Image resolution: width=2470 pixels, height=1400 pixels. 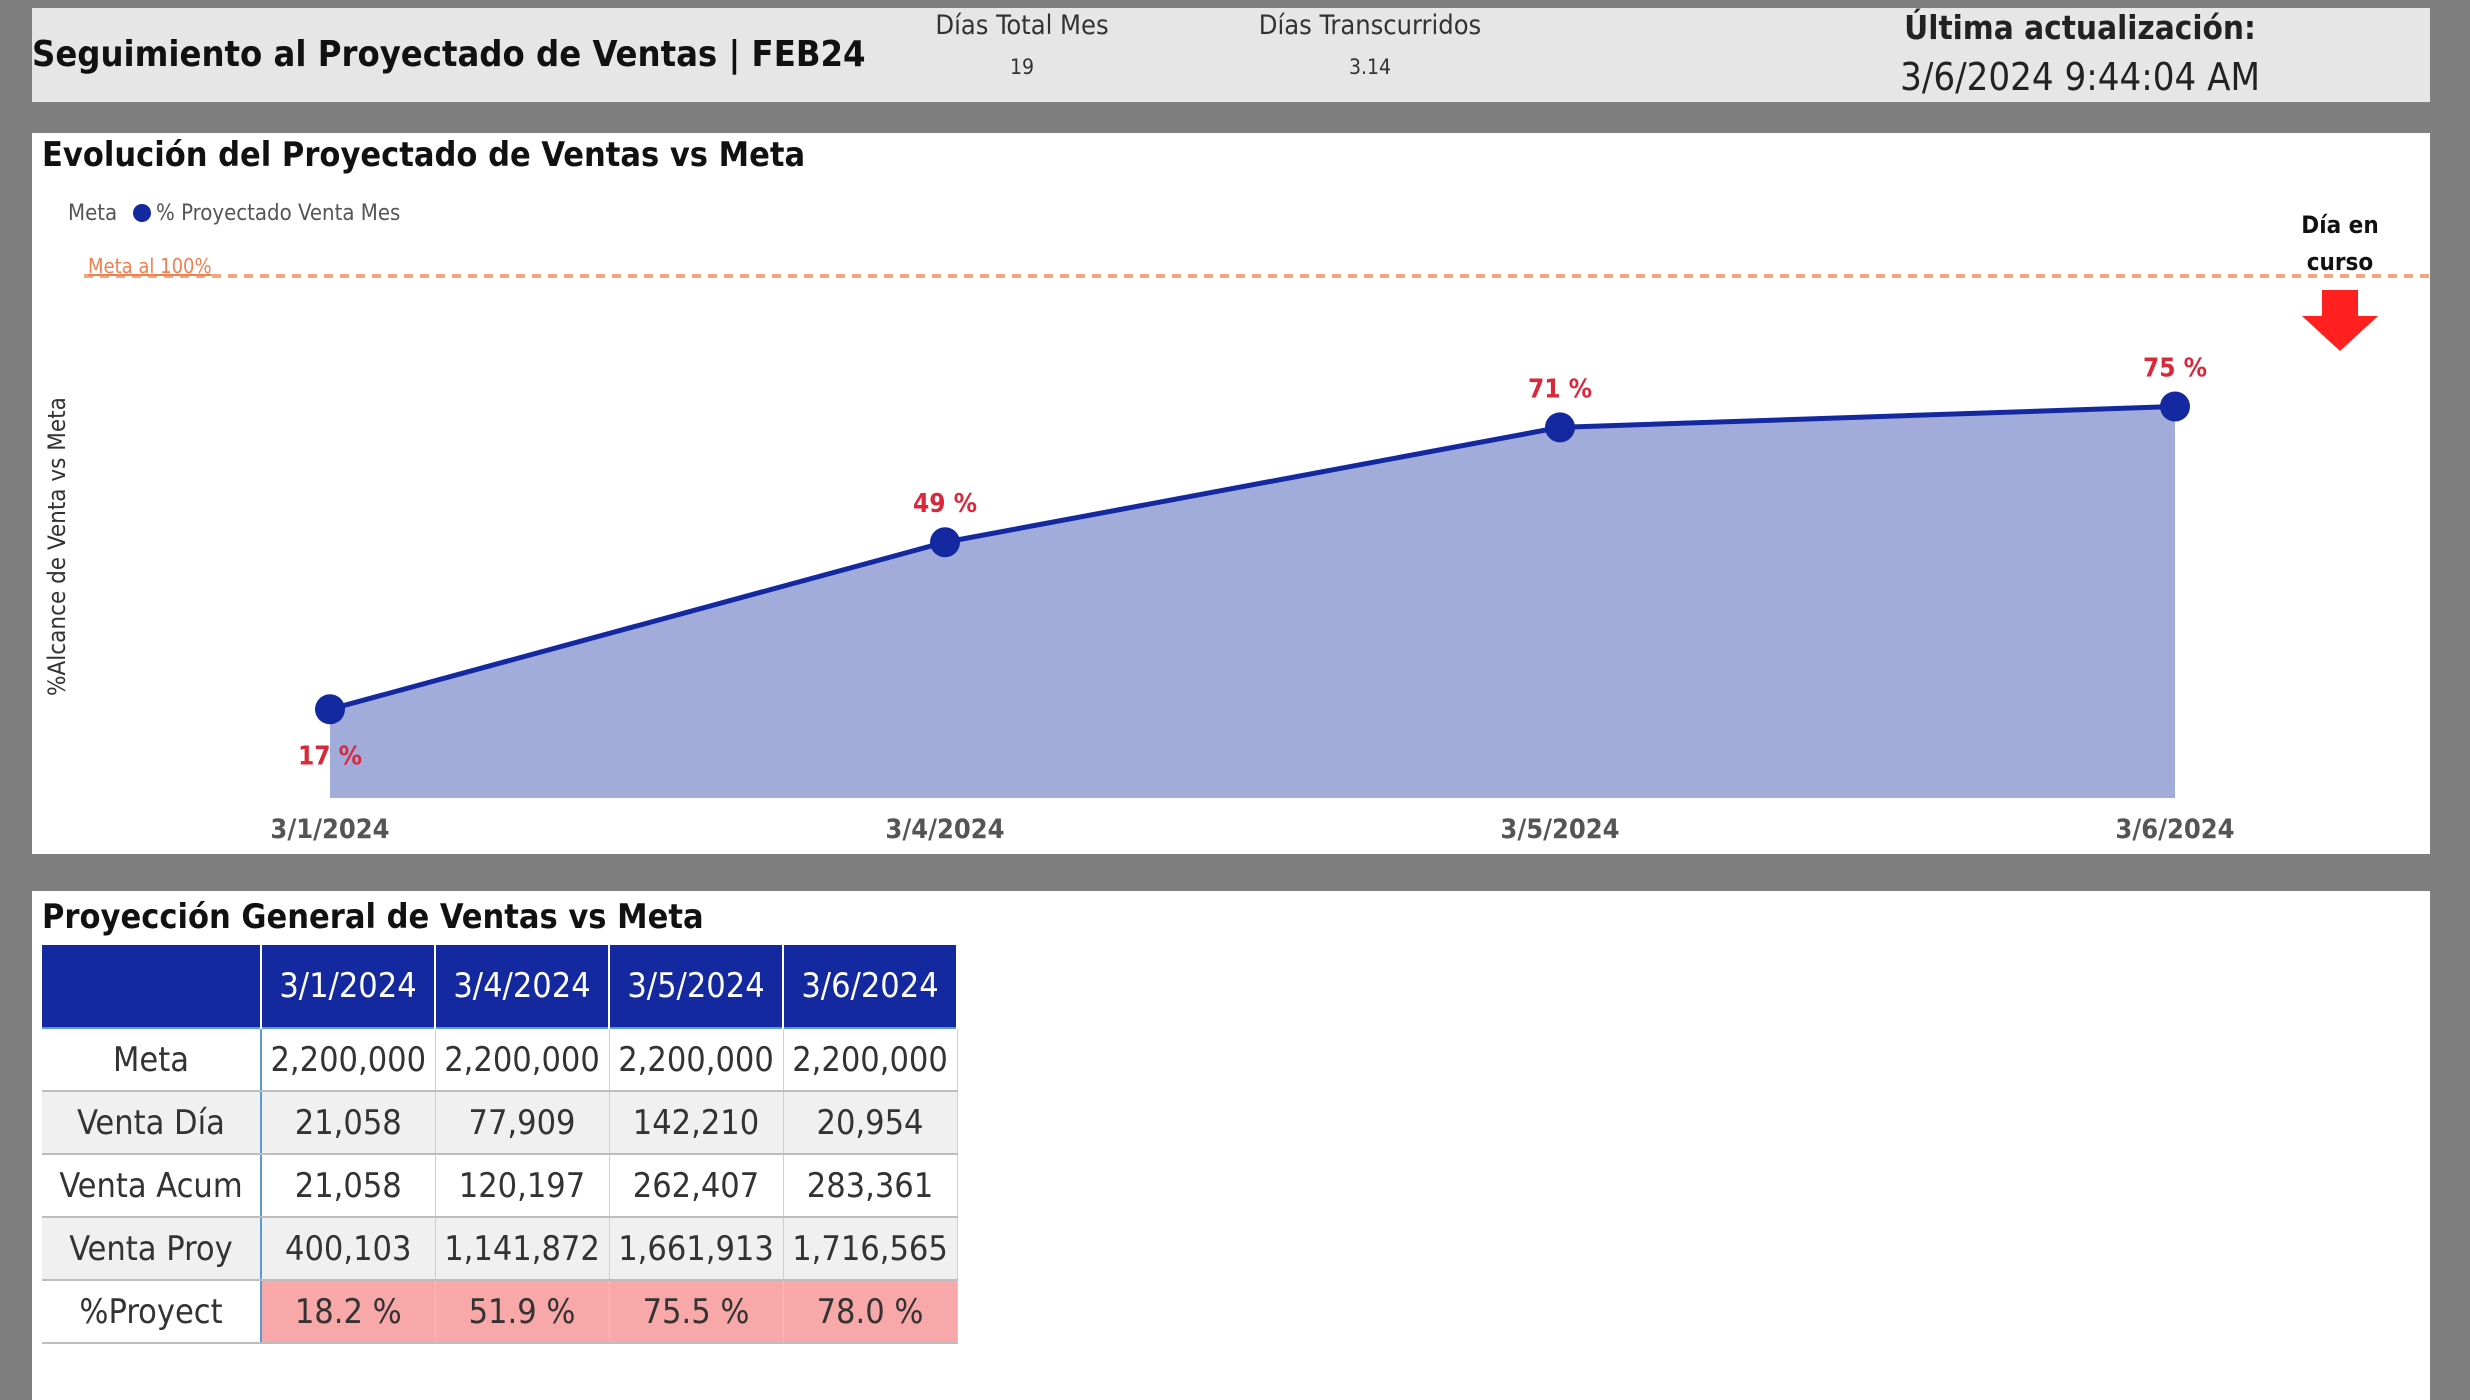 I want to click on meta-reference-label: Meta al 100%, so click(x=150, y=266).